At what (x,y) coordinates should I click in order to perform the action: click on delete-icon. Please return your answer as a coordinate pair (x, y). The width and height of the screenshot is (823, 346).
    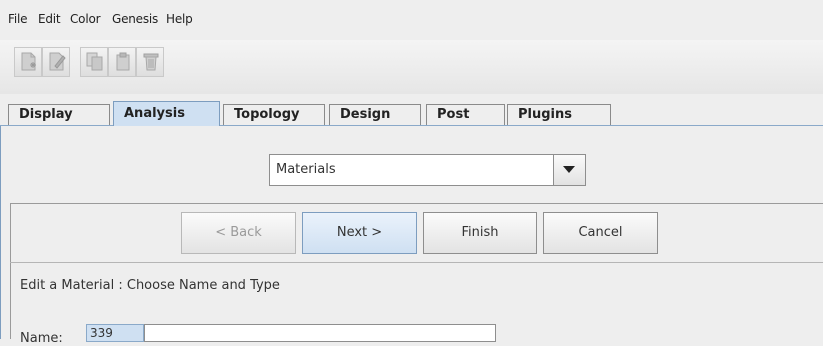
    Looking at the image, I should click on (151, 62).